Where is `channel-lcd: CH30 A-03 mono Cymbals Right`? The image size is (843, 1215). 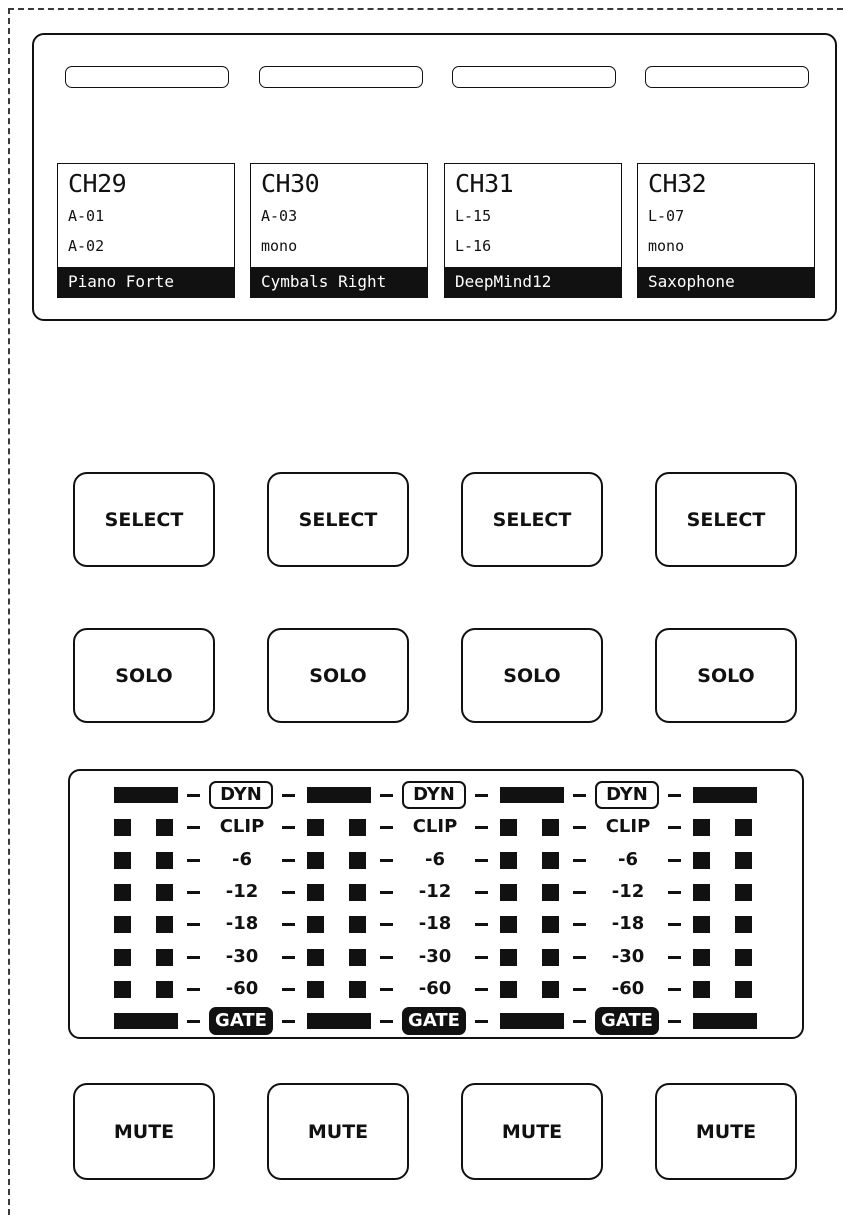 channel-lcd: CH30 A-03 mono Cymbals Right is located at coordinates (339, 230).